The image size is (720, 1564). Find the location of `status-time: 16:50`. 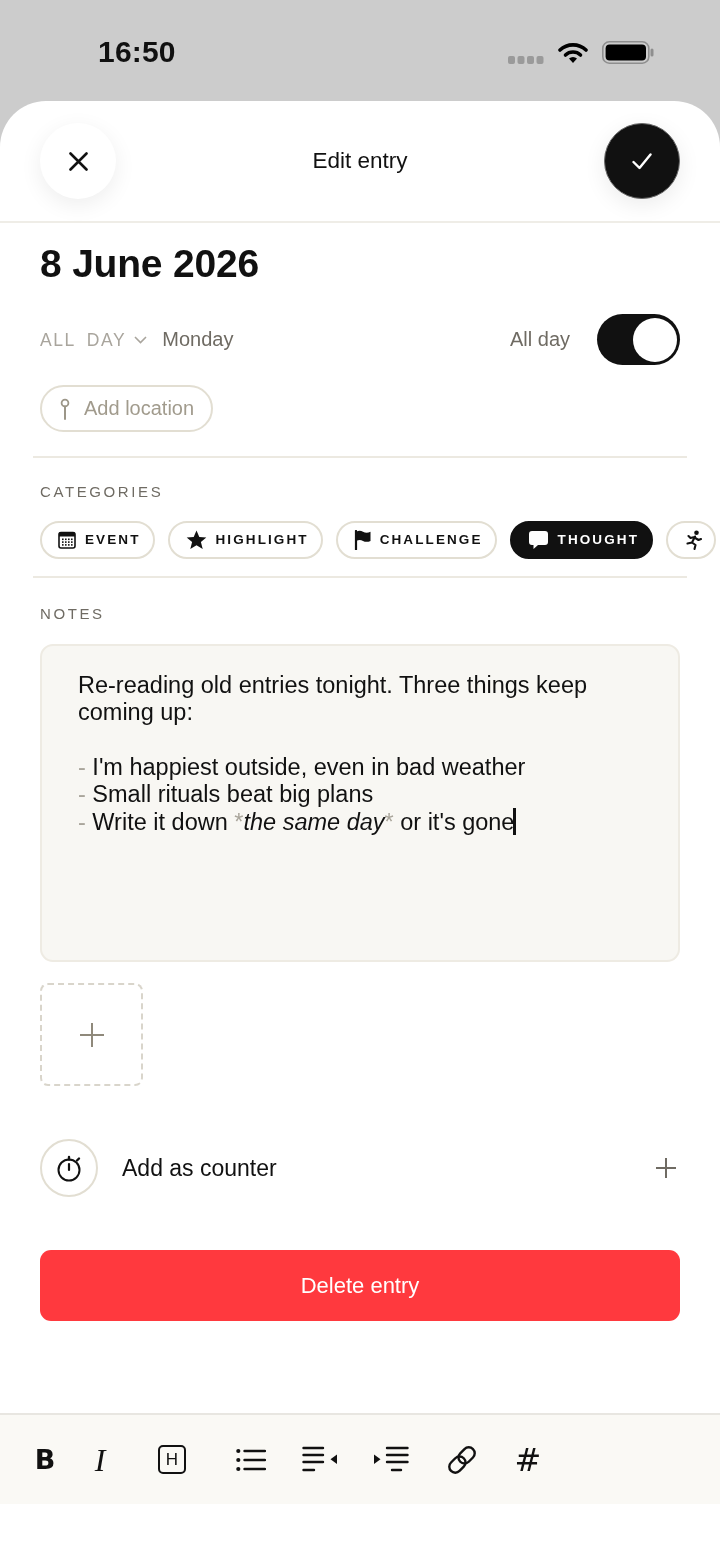

status-time: 16:50 is located at coordinates (137, 52).